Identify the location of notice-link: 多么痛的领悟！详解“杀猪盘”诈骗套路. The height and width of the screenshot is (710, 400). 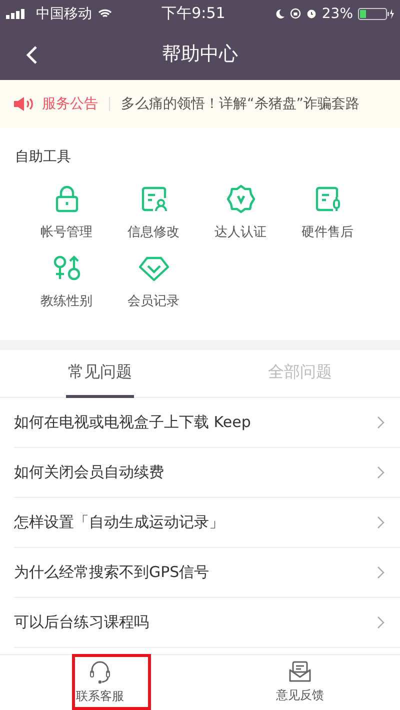
(240, 104).